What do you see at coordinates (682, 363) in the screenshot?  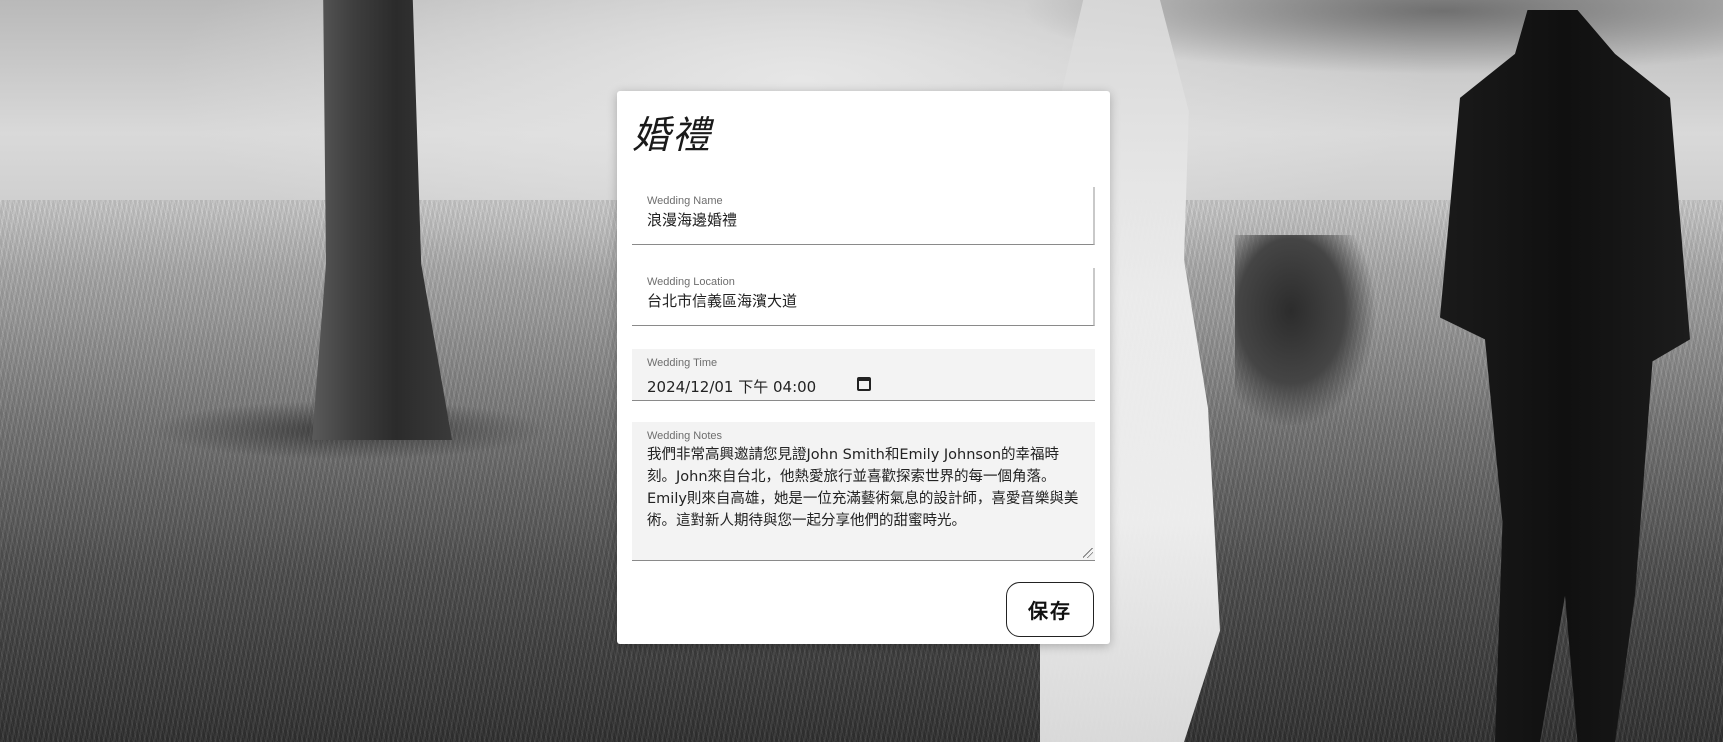 I see `wedding-time-label: Wedding Time` at bounding box center [682, 363].